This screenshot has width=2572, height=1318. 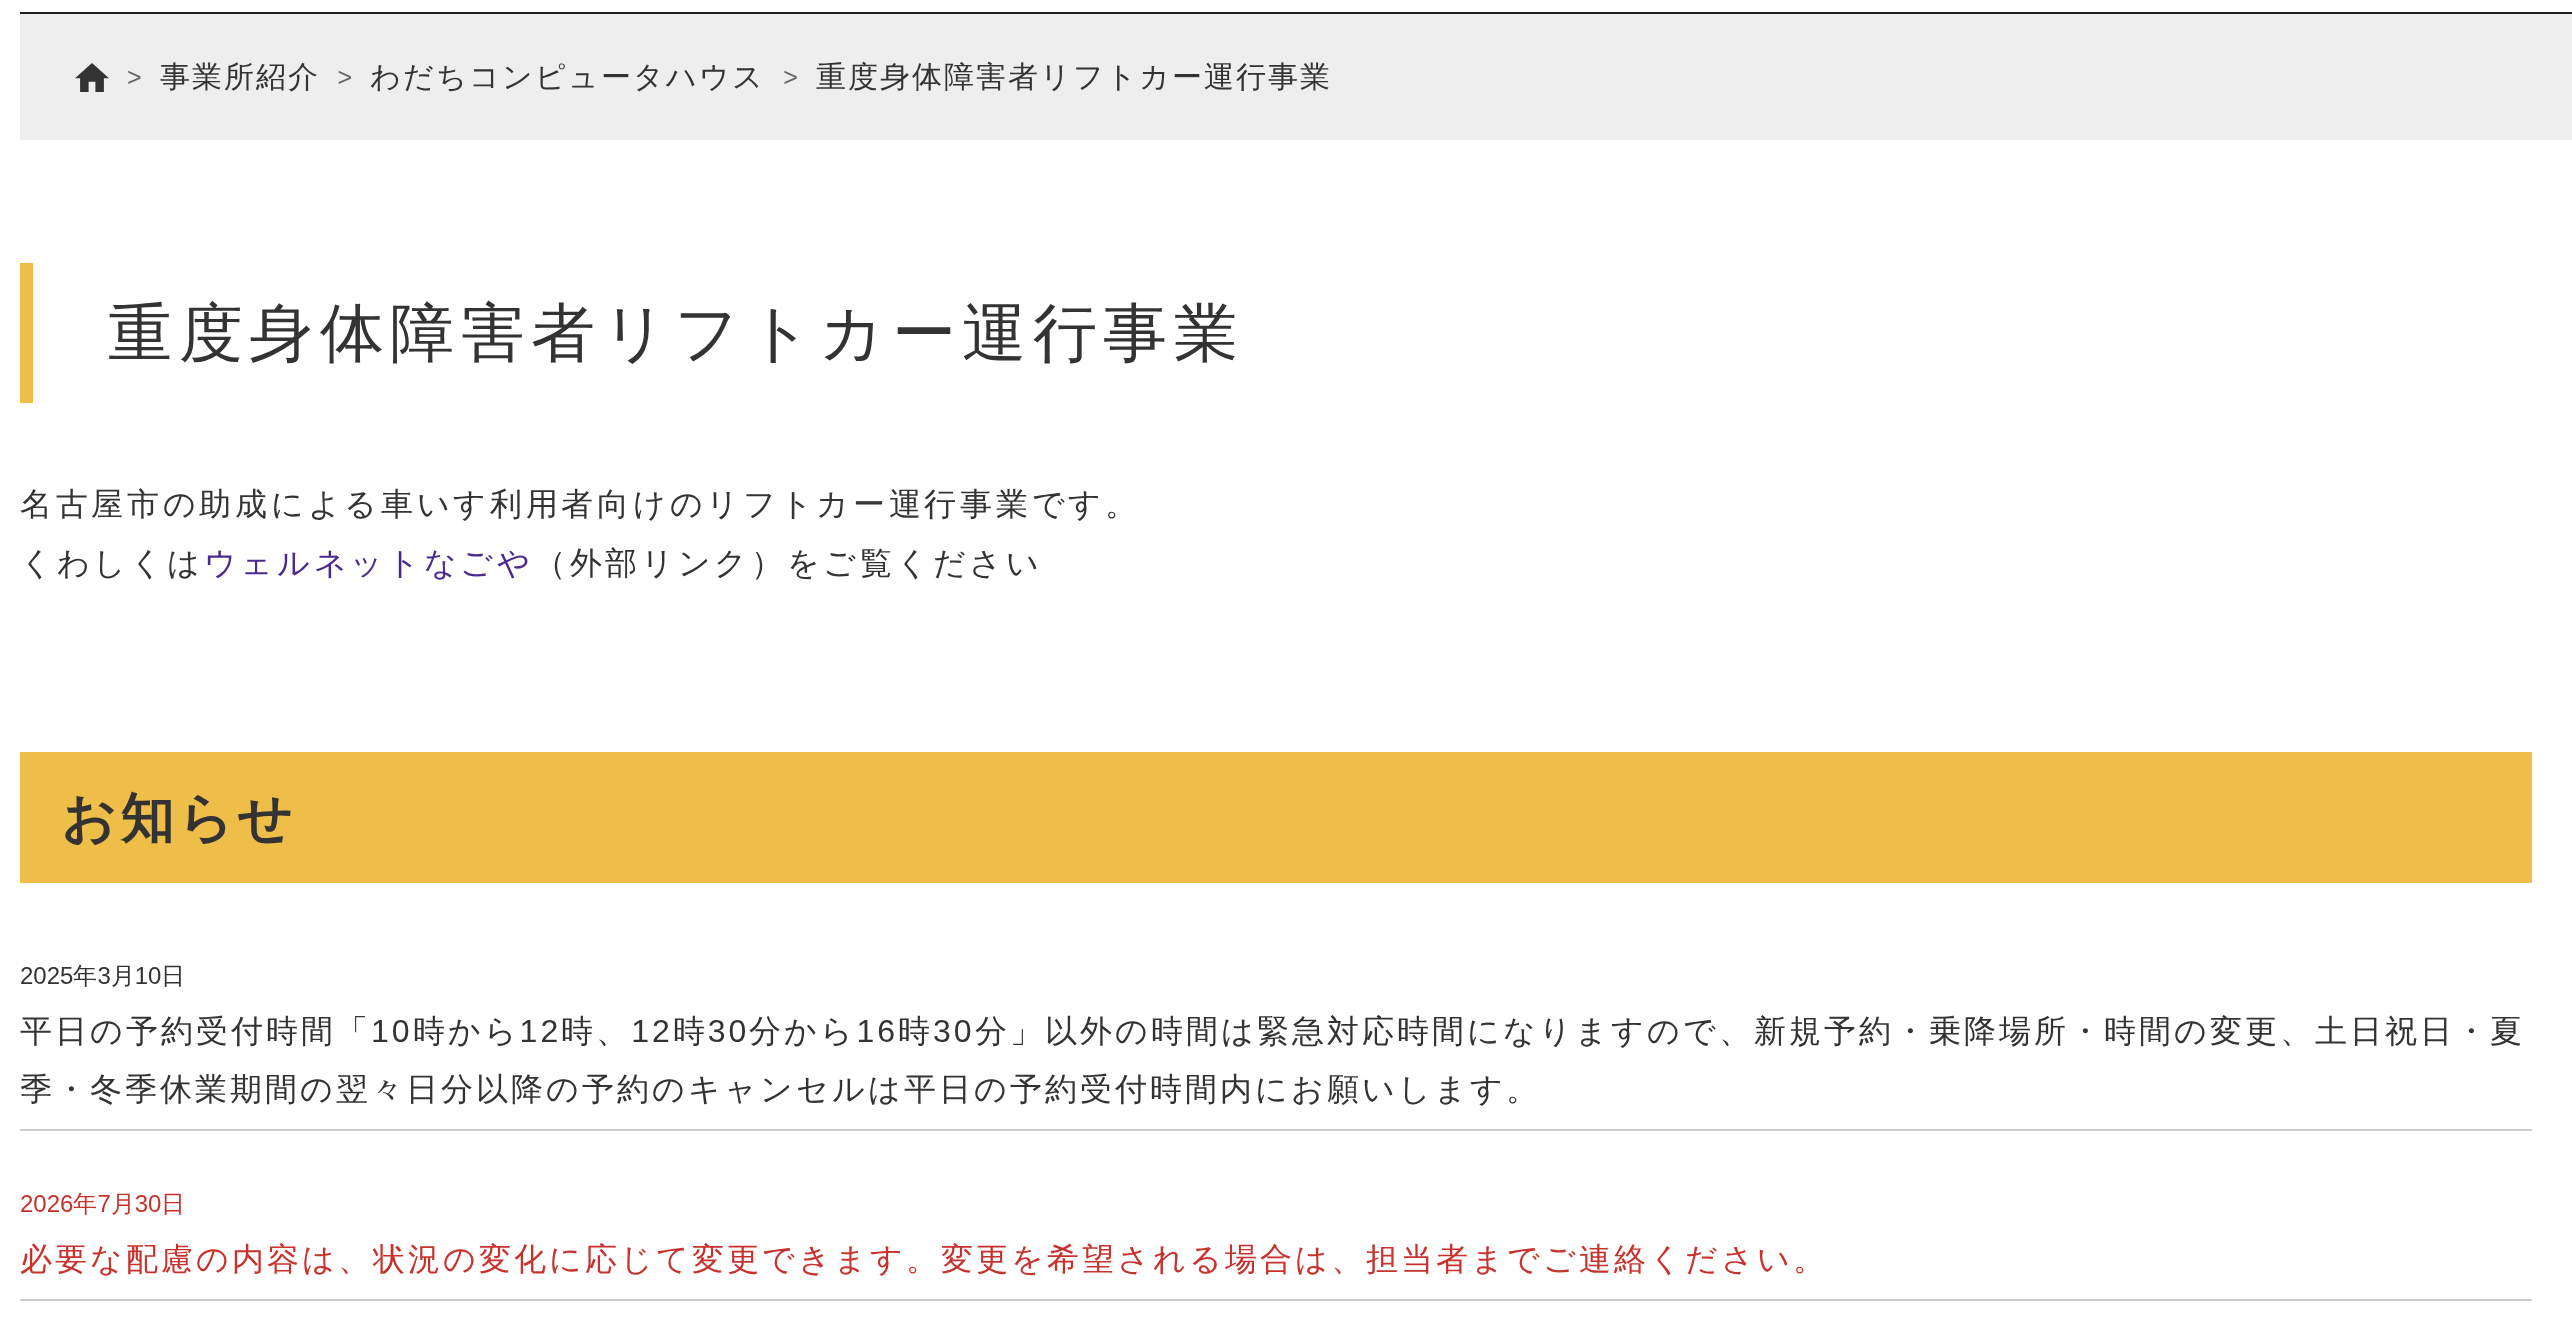 What do you see at coordinates (1073, 76) in the screenshot?
I see `breadcrumb-current: 重度身体障害者リフトカー運行事業` at bounding box center [1073, 76].